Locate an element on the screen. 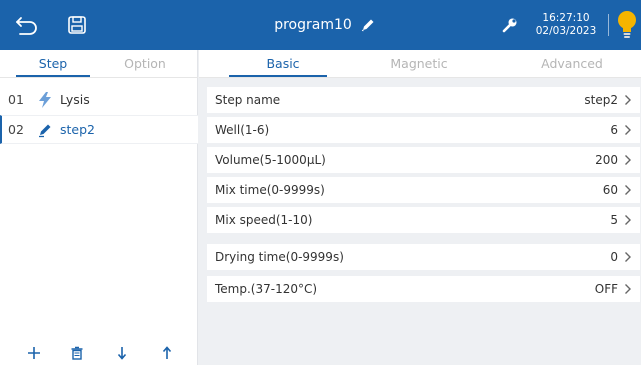 The height and width of the screenshot is (365, 641). step-label: Lysis is located at coordinates (75, 99).